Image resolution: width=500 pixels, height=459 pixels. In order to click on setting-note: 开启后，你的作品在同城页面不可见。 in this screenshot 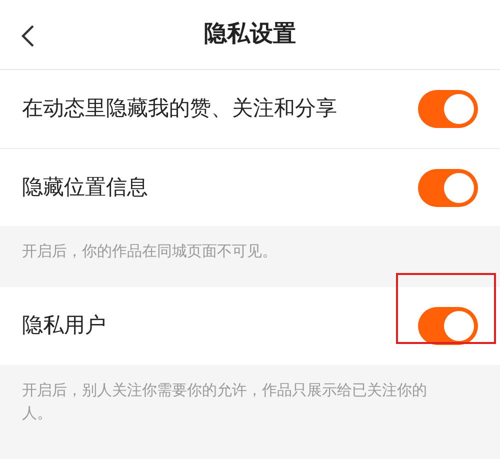, I will do `click(149, 251)`.